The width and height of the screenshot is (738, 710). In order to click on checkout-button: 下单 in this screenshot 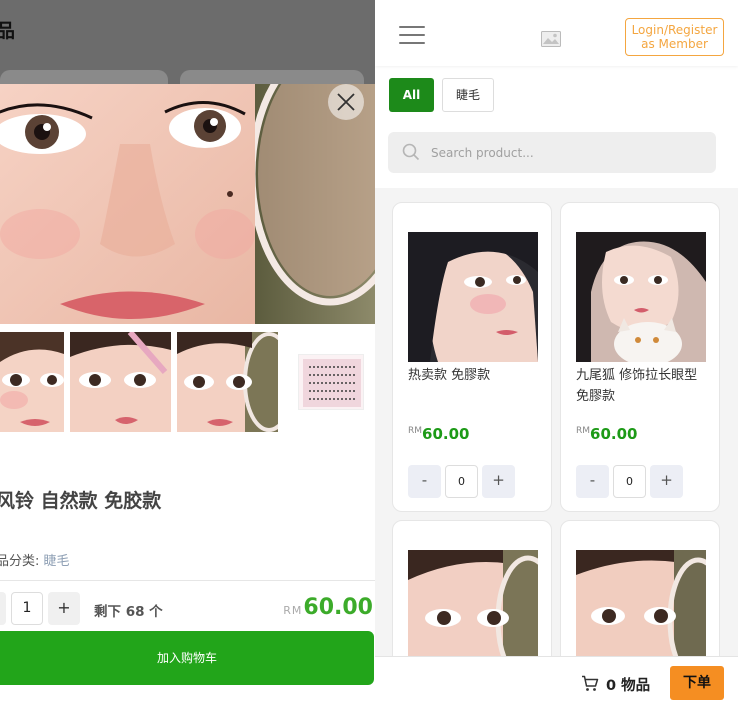, I will do `click(697, 683)`.